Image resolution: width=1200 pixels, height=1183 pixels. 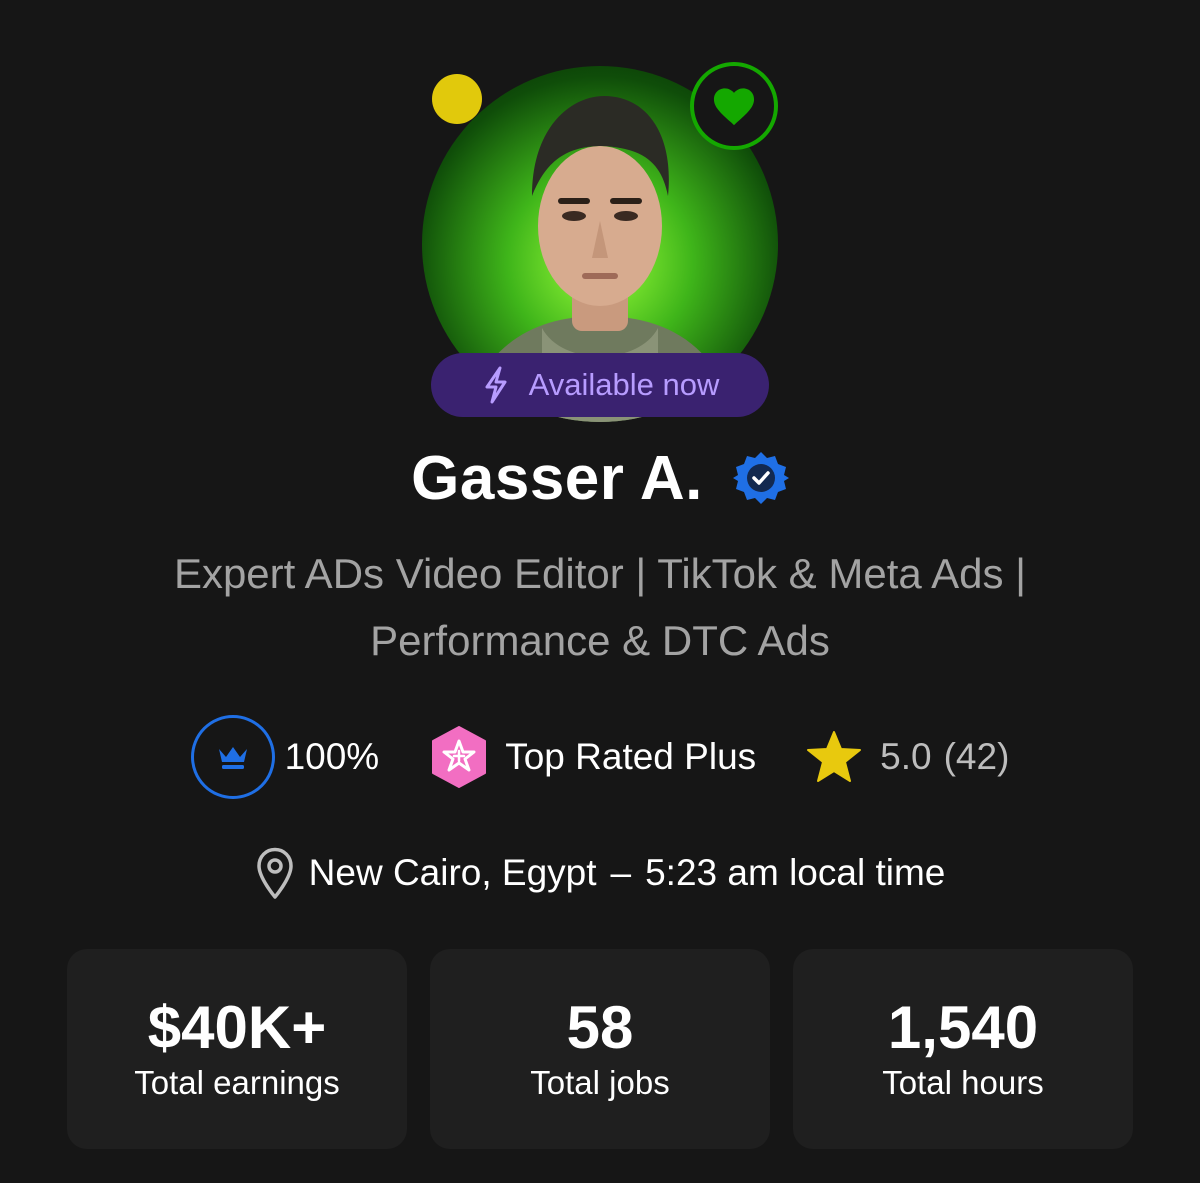 What do you see at coordinates (631, 756) in the screenshot?
I see `top-rated-plus-label: Top Rated Plus` at bounding box center [631, 756].